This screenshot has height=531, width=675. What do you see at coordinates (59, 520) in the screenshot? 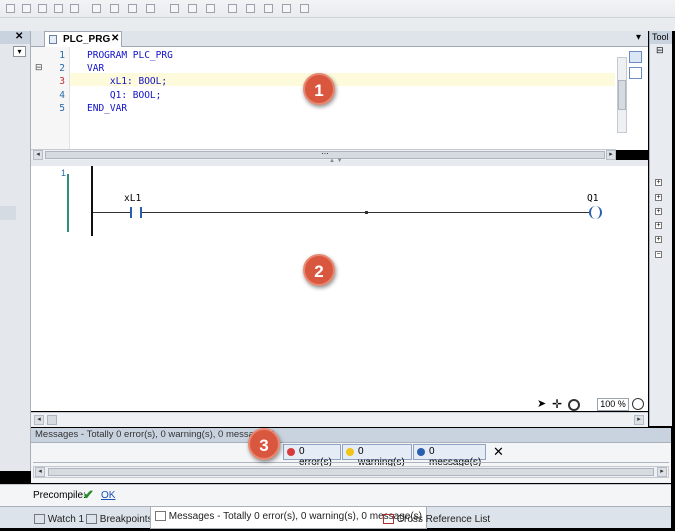
I see `tab-watch-1: Watch 1` at bounding box center [59, 520].